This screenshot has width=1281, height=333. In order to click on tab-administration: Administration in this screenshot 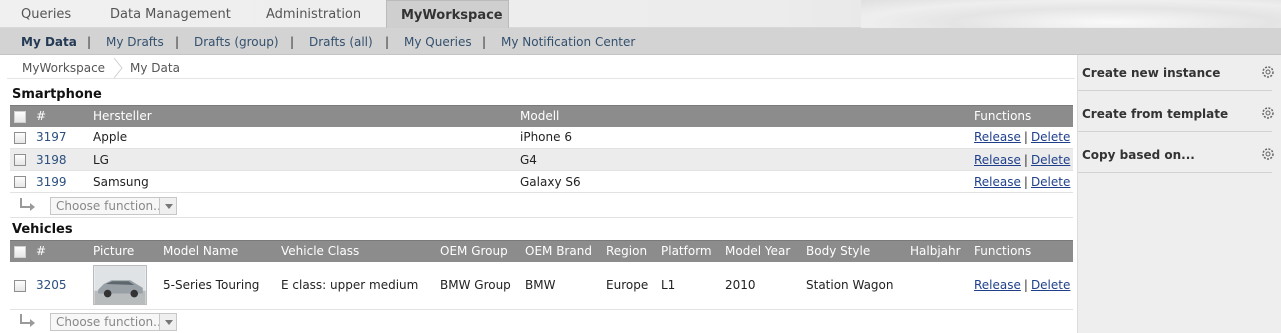, I will do `click(313, 14)`.